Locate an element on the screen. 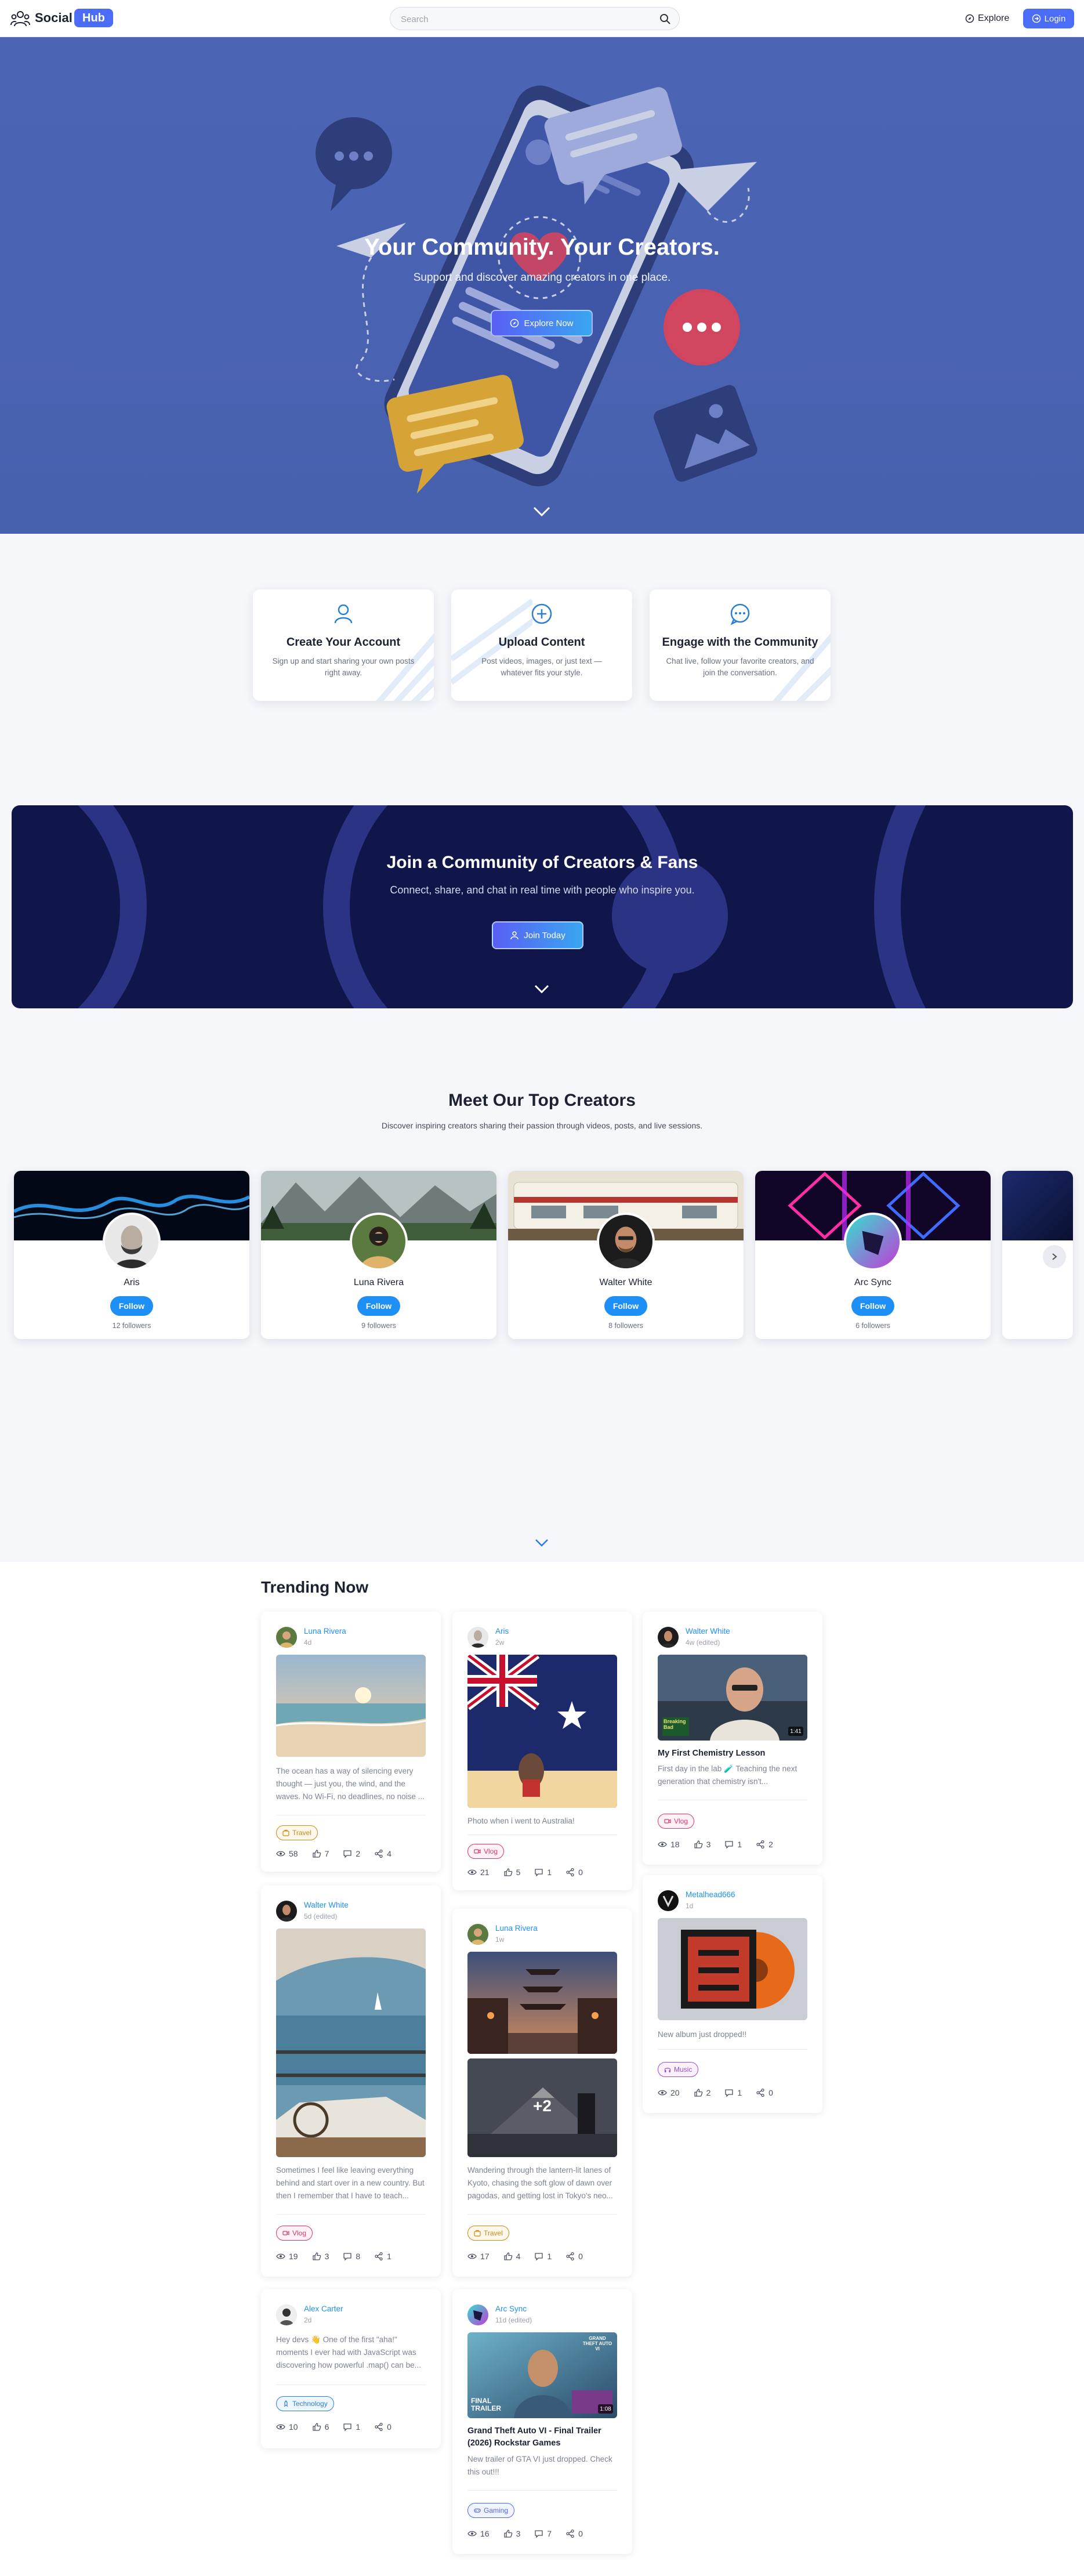 This screenshot has width=1084, height=2576. comment-button: 8 is located at coordinates (352, 2256).